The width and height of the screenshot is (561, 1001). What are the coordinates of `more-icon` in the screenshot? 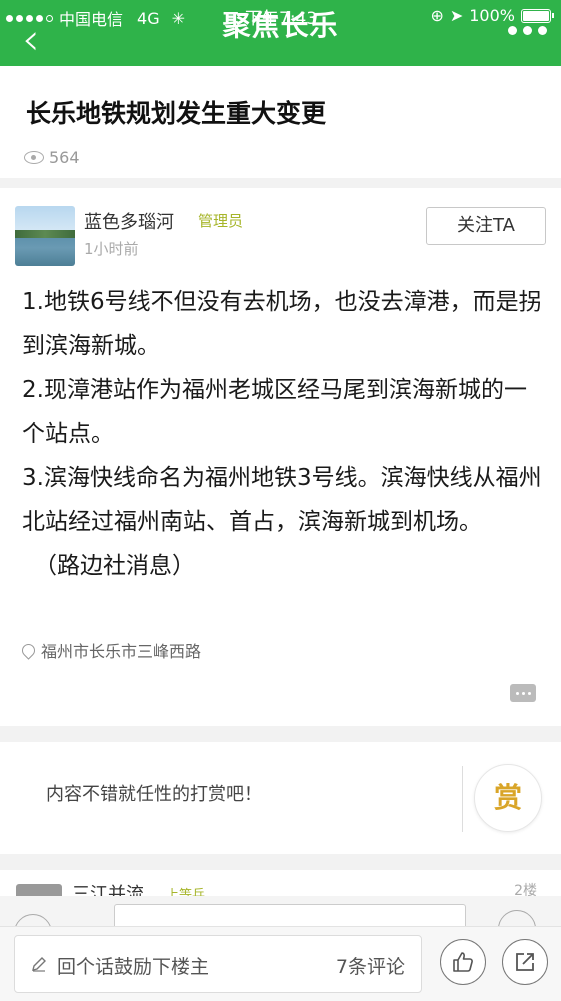 It's located at (527, 30).